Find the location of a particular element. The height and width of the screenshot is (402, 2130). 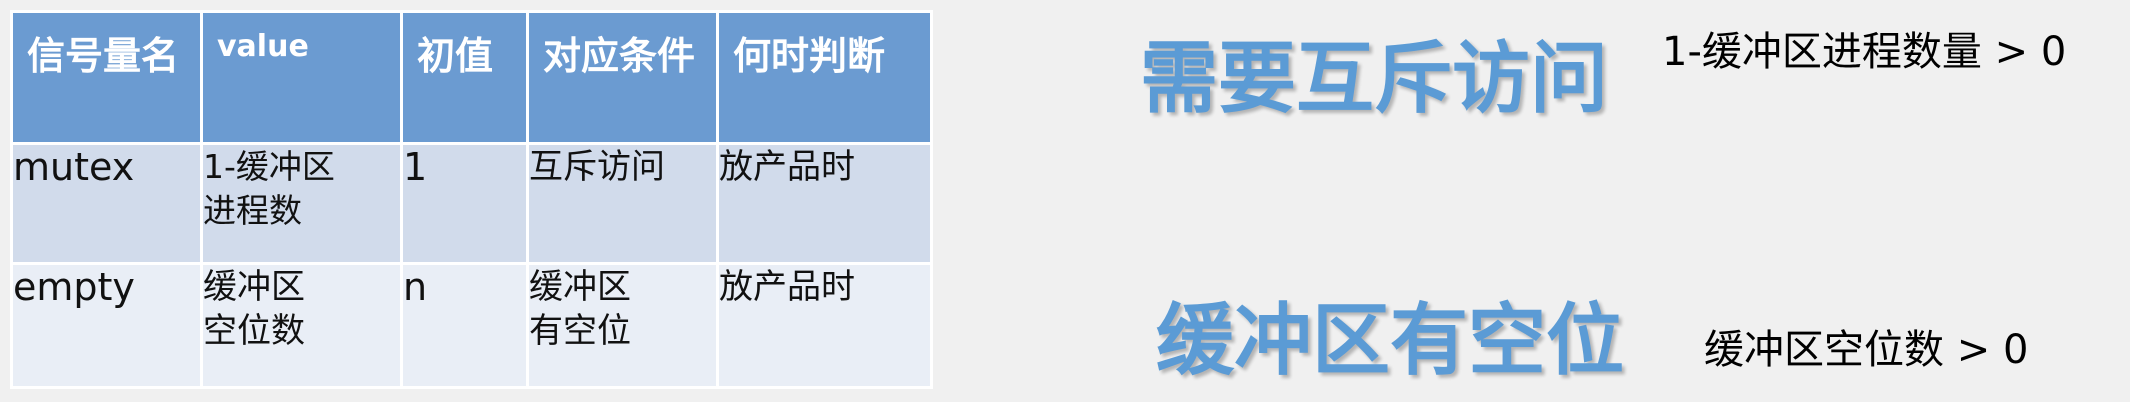

cell-condition: 互斥访问 is located at coordinates (622, 203).